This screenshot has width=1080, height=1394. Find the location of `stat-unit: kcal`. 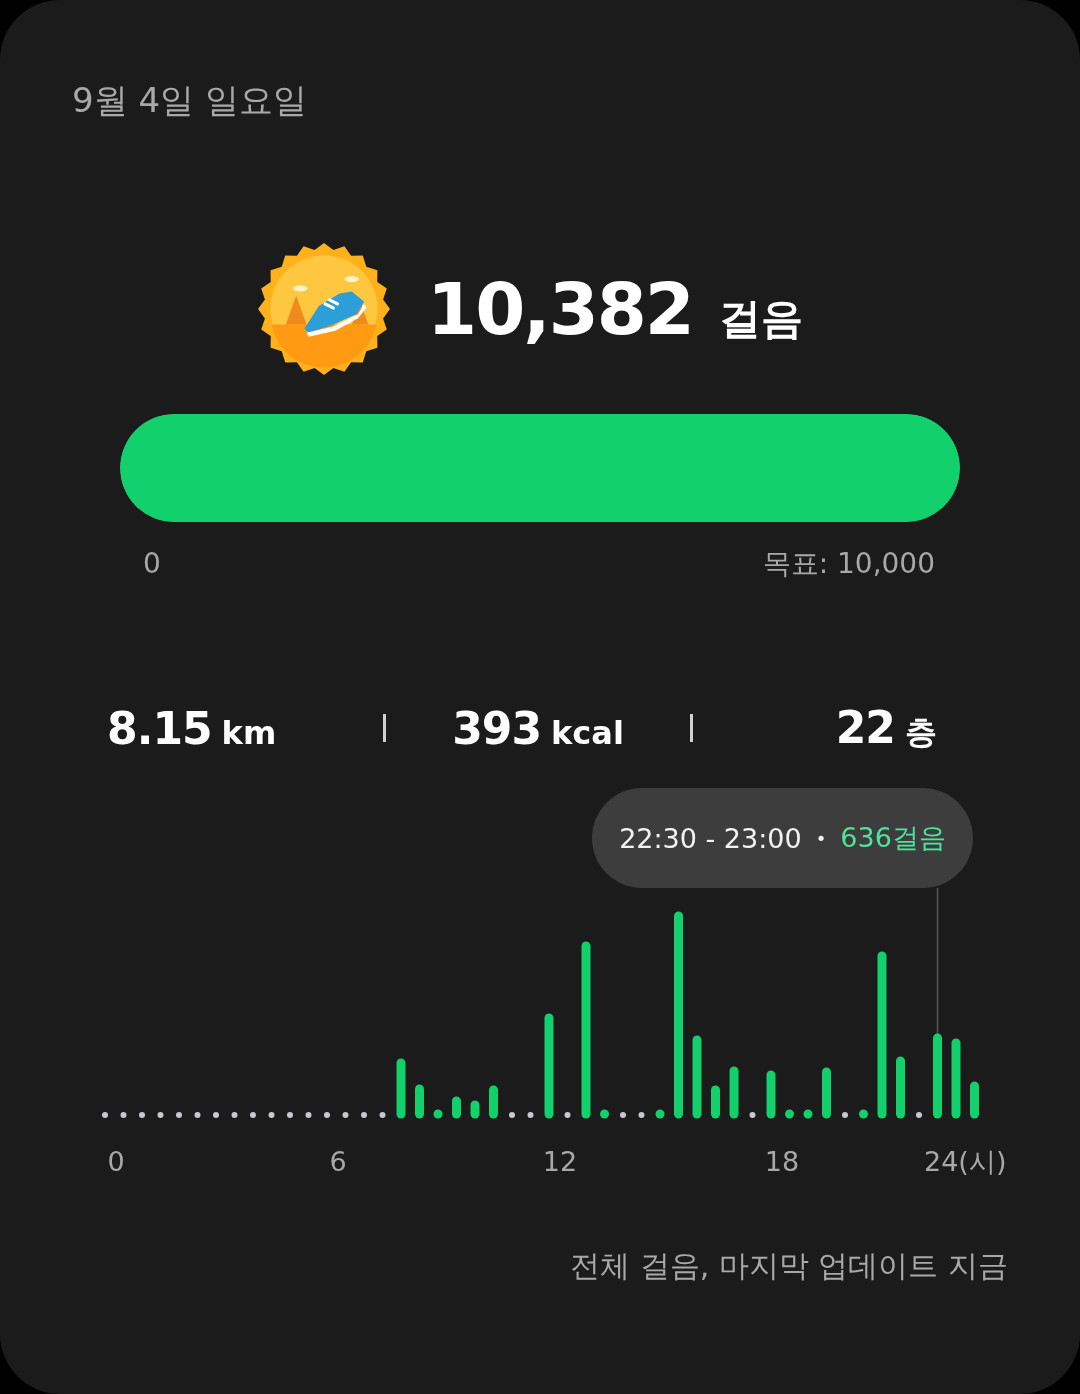

stat-unit: kcal is located at coordinates (587, 732).